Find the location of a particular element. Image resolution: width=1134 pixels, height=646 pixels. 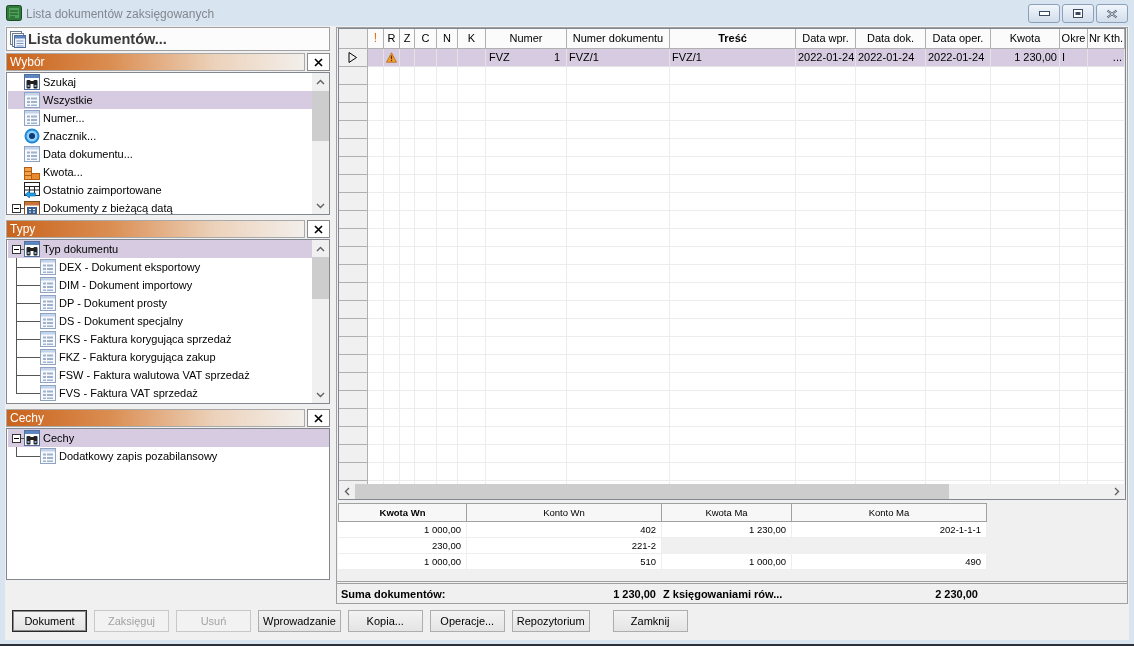

table-cell-text: FVZ/1 is located at coordinates (687, 57).